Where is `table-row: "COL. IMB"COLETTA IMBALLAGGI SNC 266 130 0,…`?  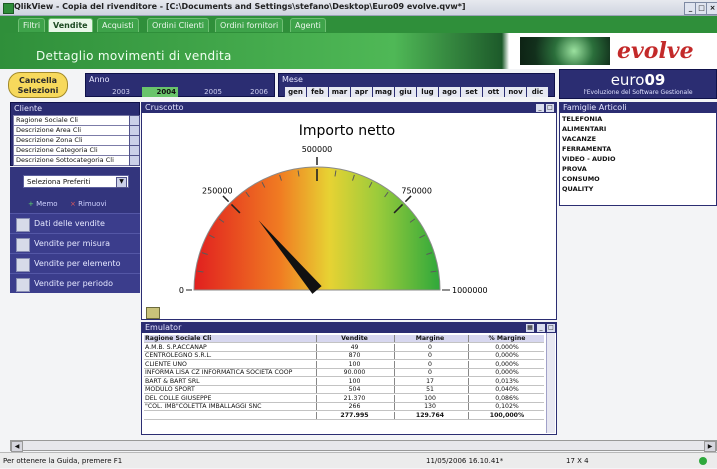
table-row: "COL. IMB"COLETTA IMBALLAGGI SNC 266 130 0,… is located at coordinates (344, 407).